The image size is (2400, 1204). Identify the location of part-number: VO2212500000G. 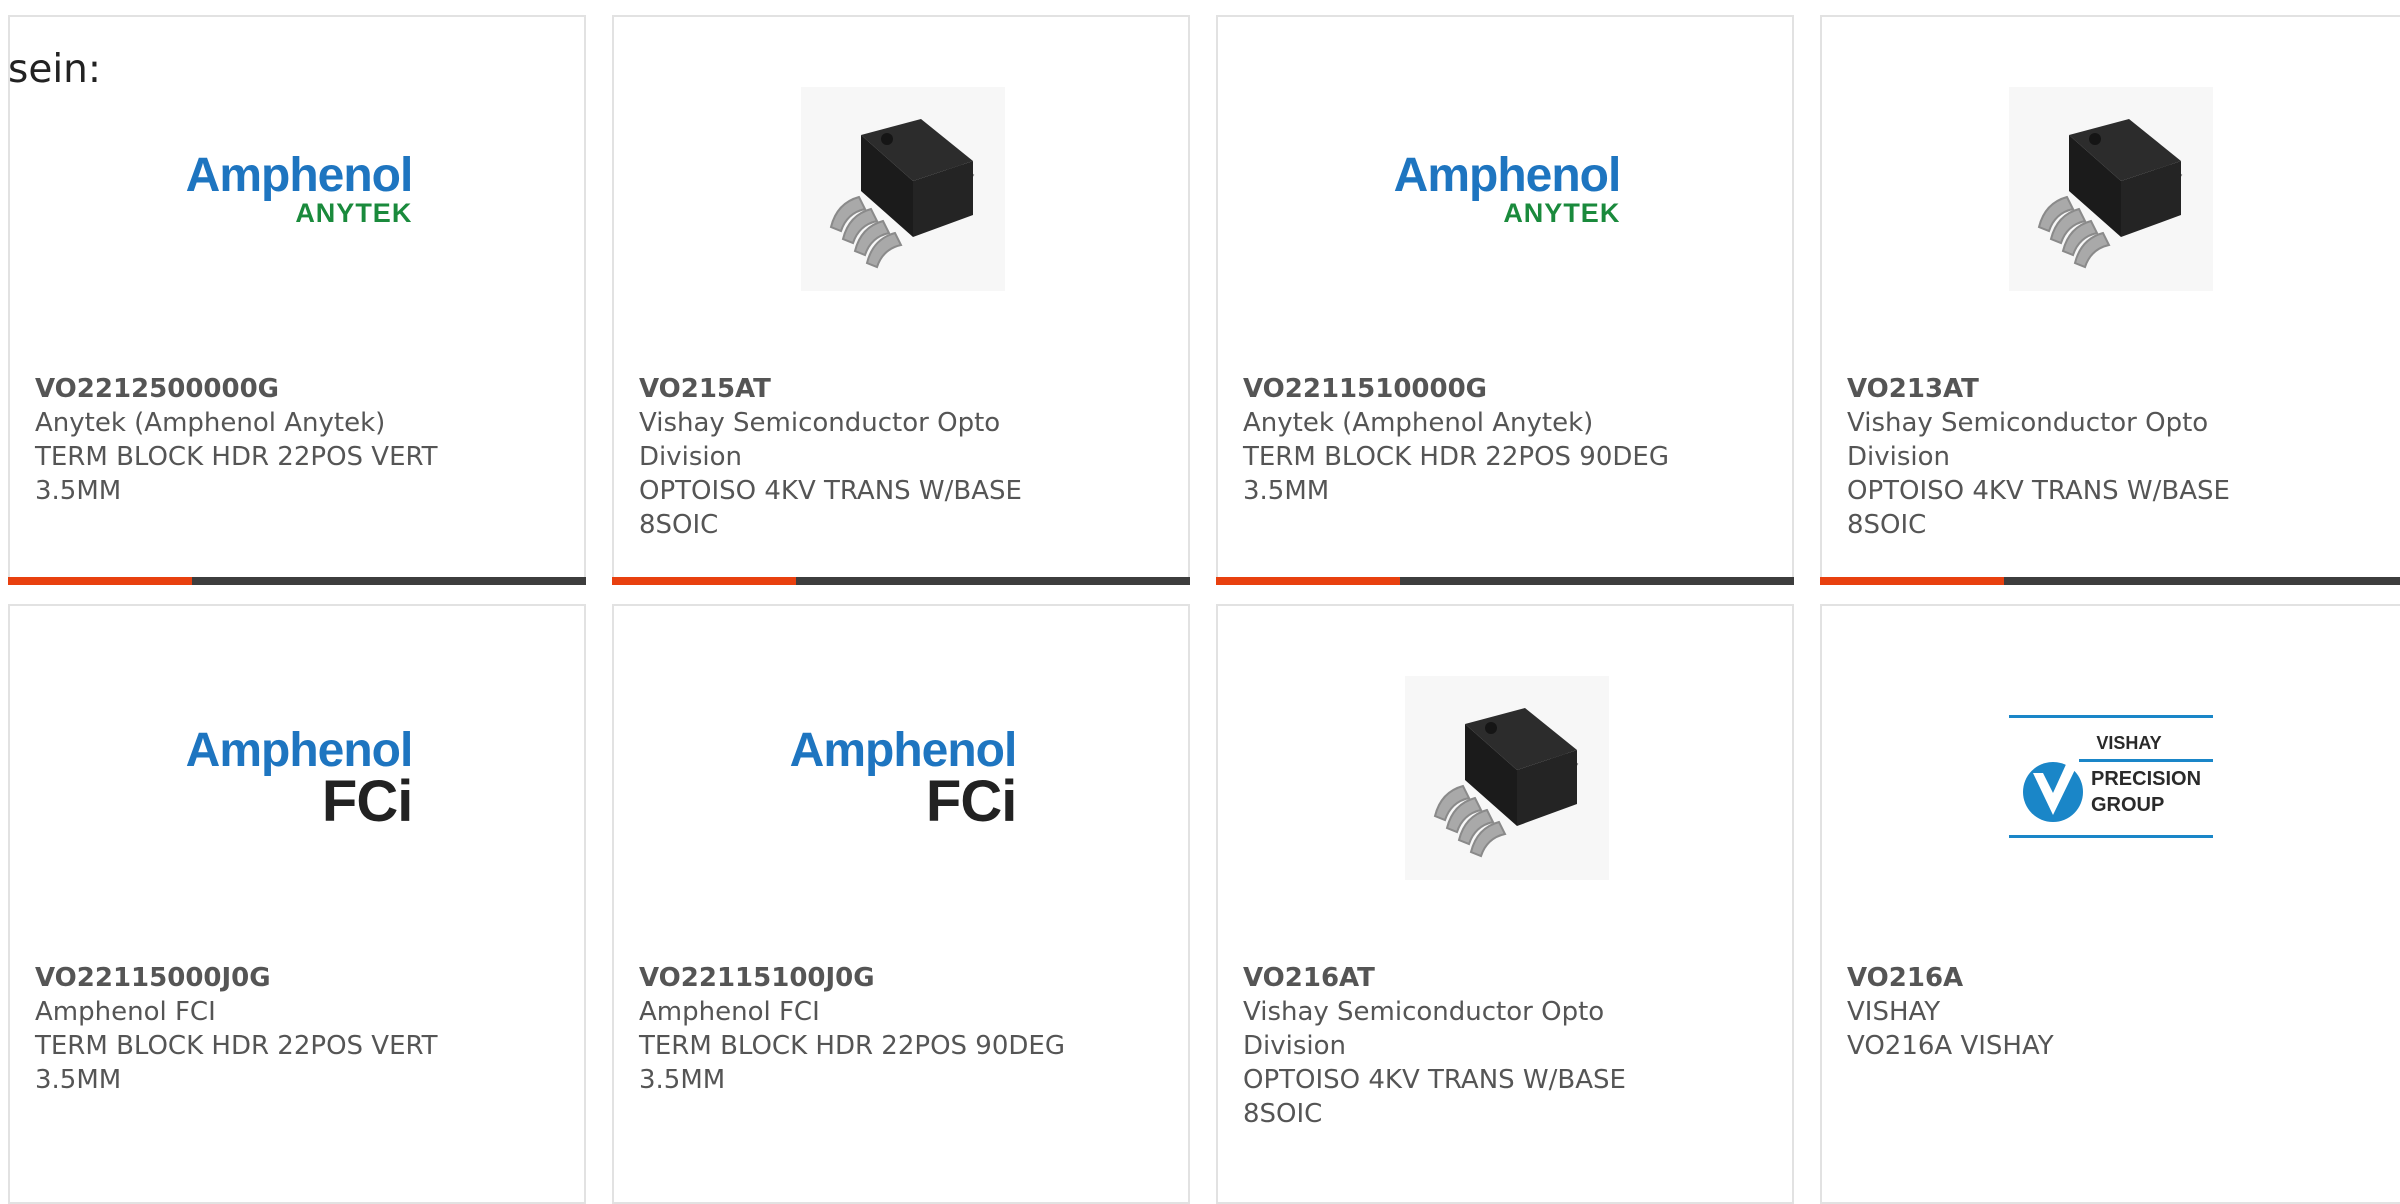
(299, 389).